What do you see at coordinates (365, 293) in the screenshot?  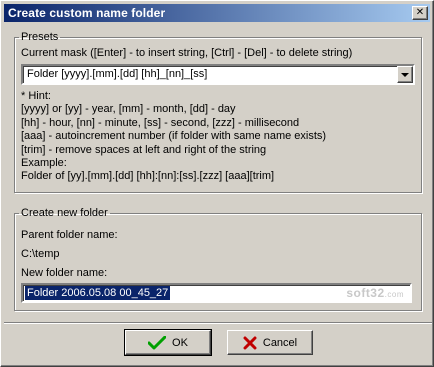 I see `watermark-text: soft32` at bounding box center [365, 293].